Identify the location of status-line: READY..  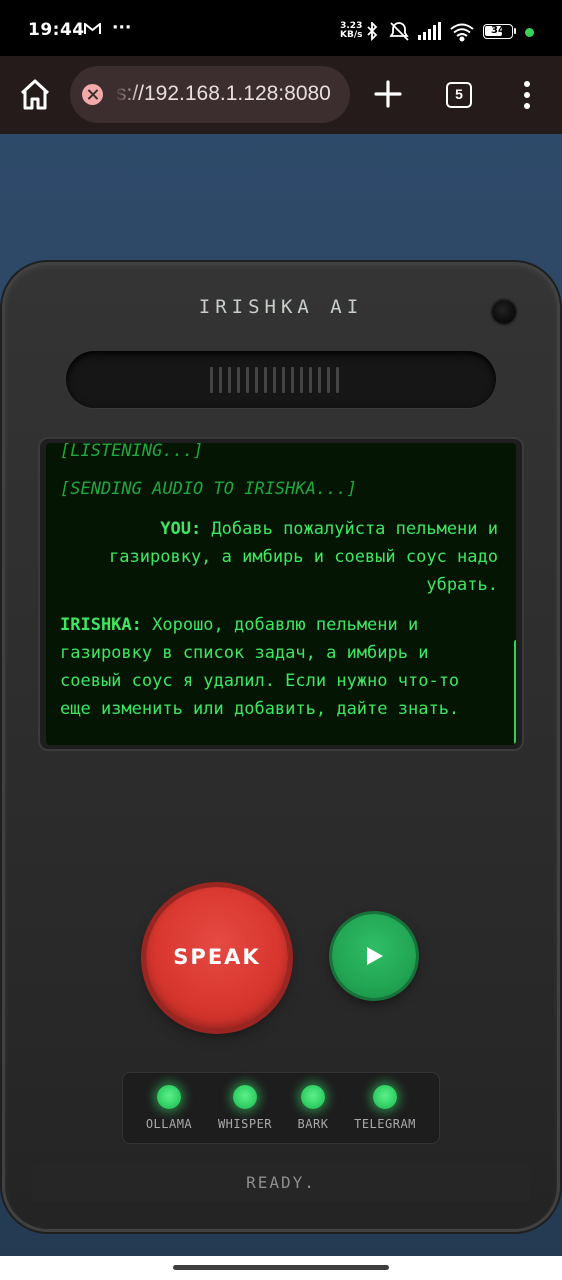
(281, 1183).